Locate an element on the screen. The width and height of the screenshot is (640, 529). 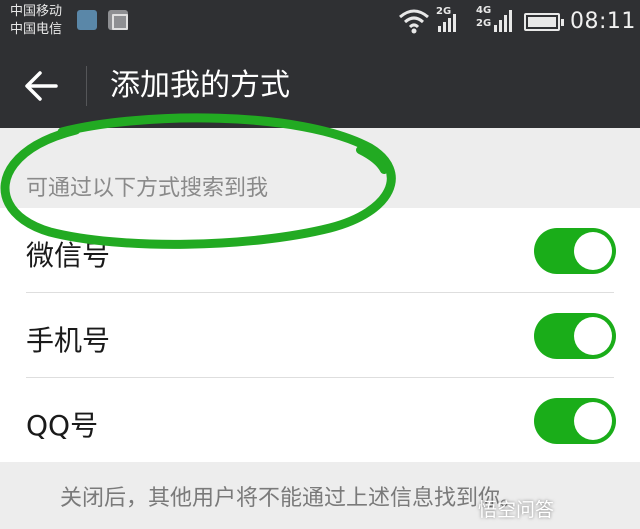
section-label: 可通过以下方式搜索到我 is located at coordinates (147, 188).